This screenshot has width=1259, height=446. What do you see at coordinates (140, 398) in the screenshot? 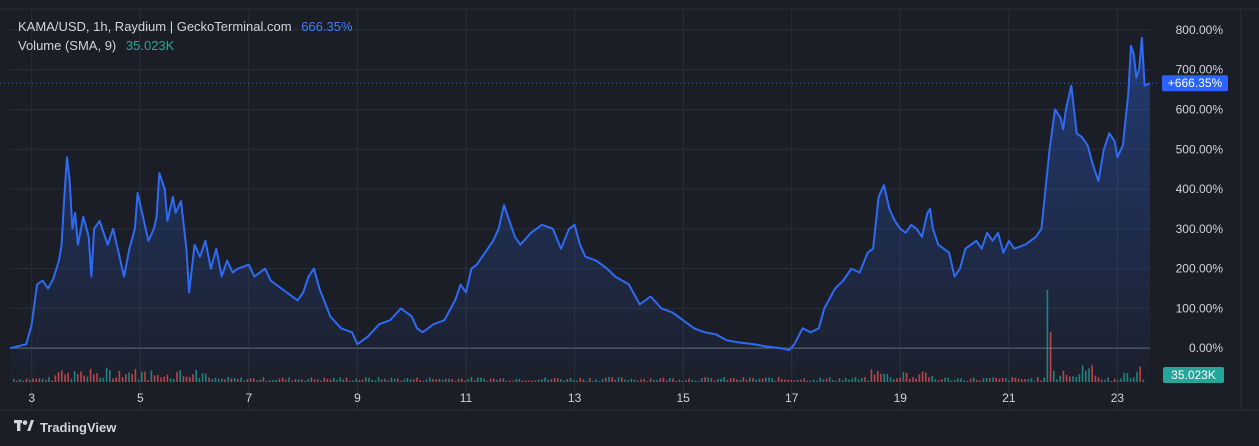
I see `x-tick-label: 5` at bounding box center [140, 398].